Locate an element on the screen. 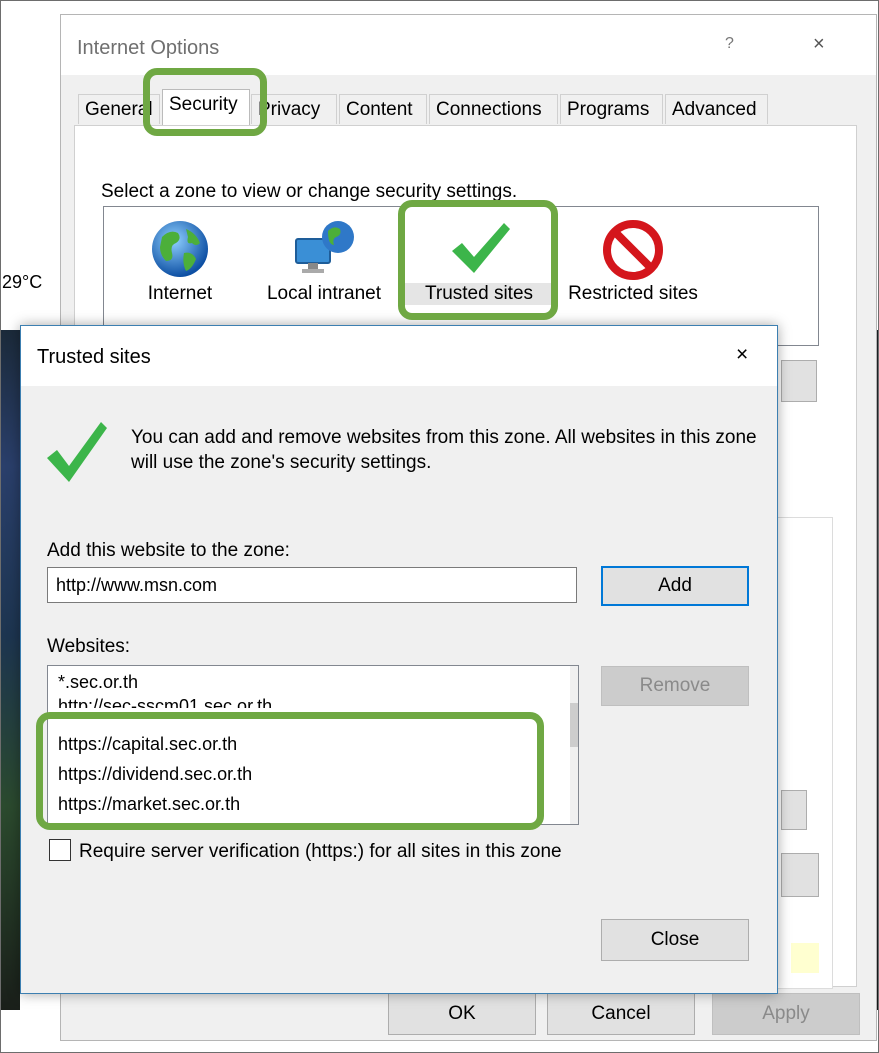  prohibited-icon is located at coordinates (633, 250).